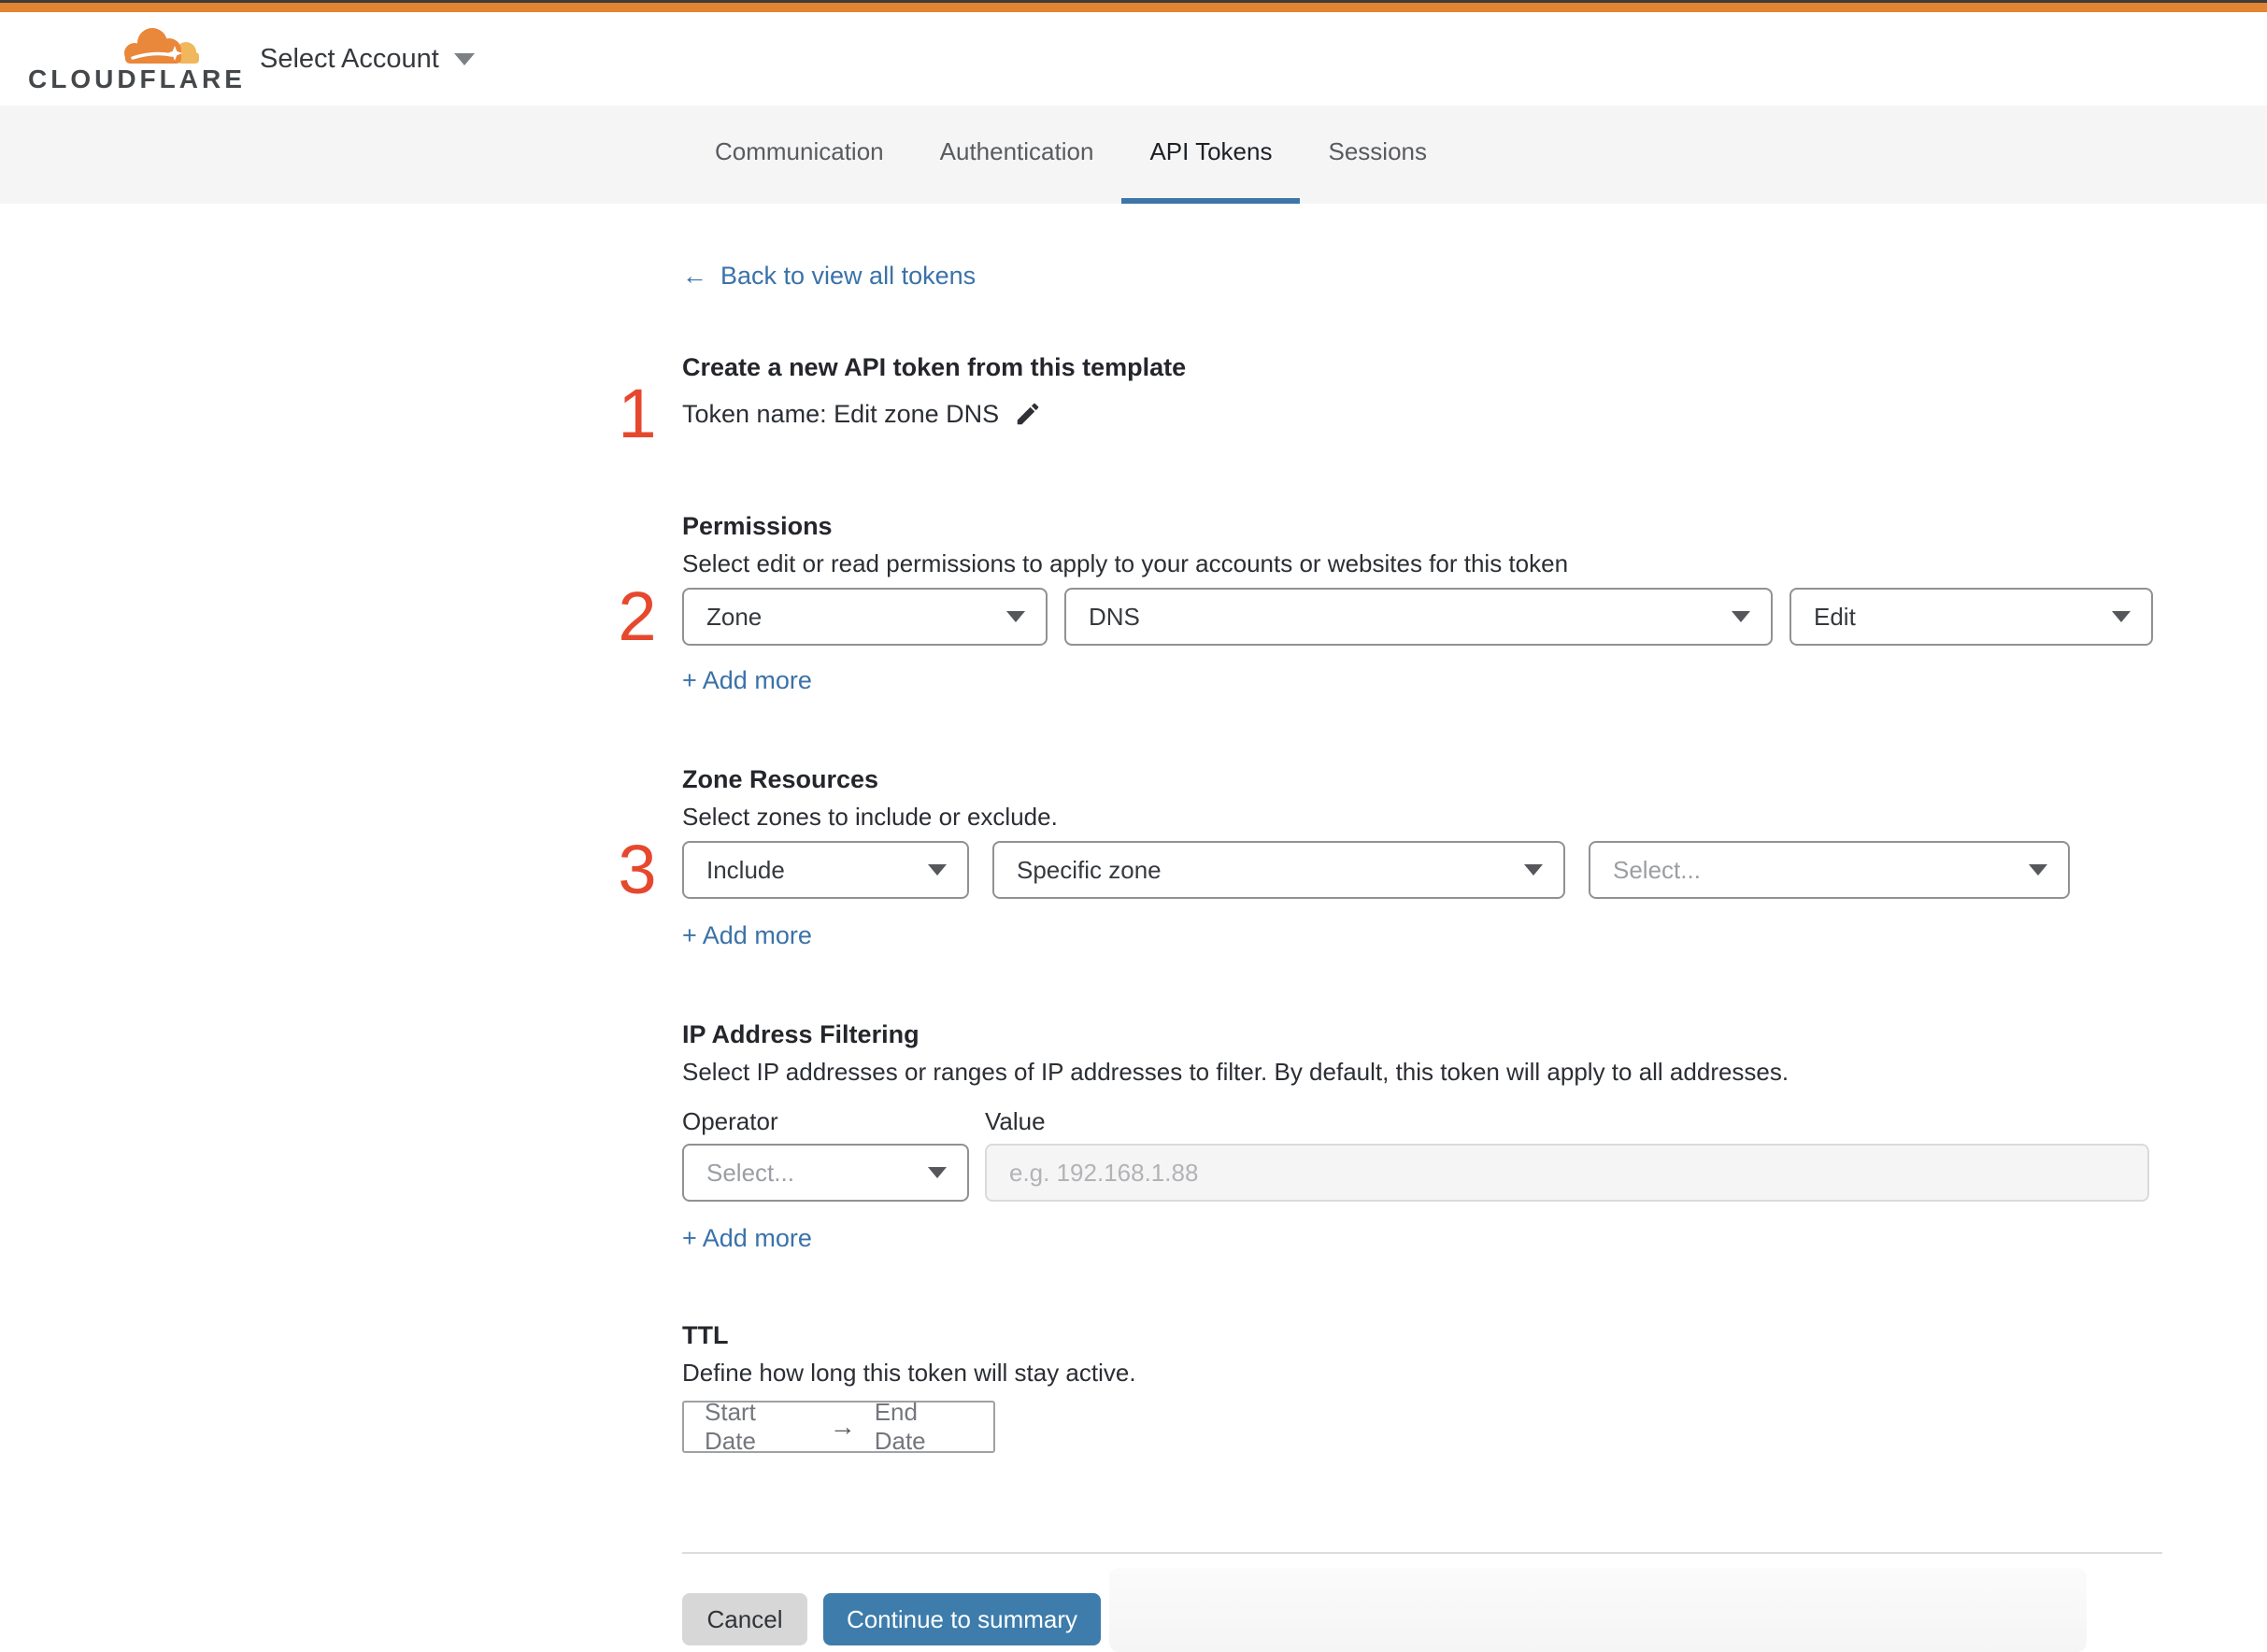  I want to click on continue-to-summary-button: Continue to summary, so click(962, 1619).